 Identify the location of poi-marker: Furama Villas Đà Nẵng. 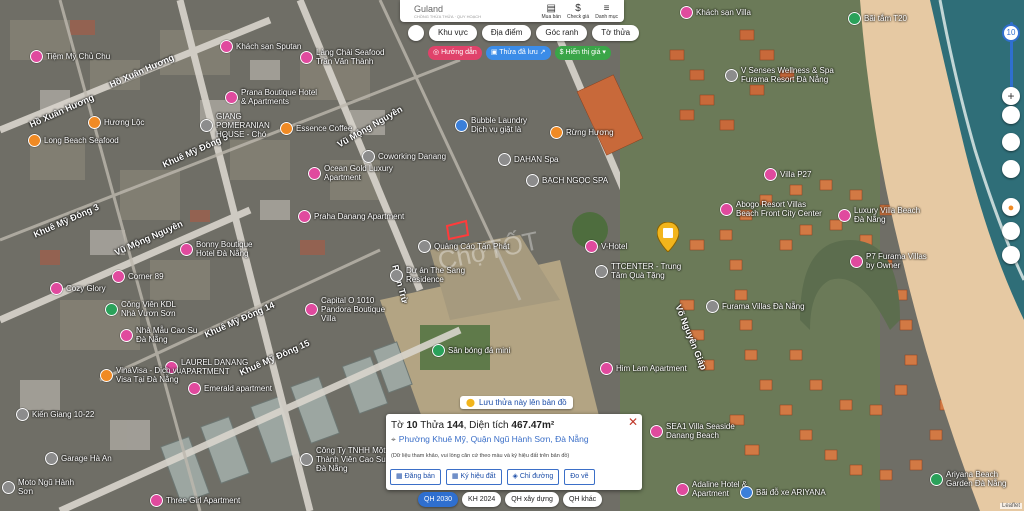
(755, 306).